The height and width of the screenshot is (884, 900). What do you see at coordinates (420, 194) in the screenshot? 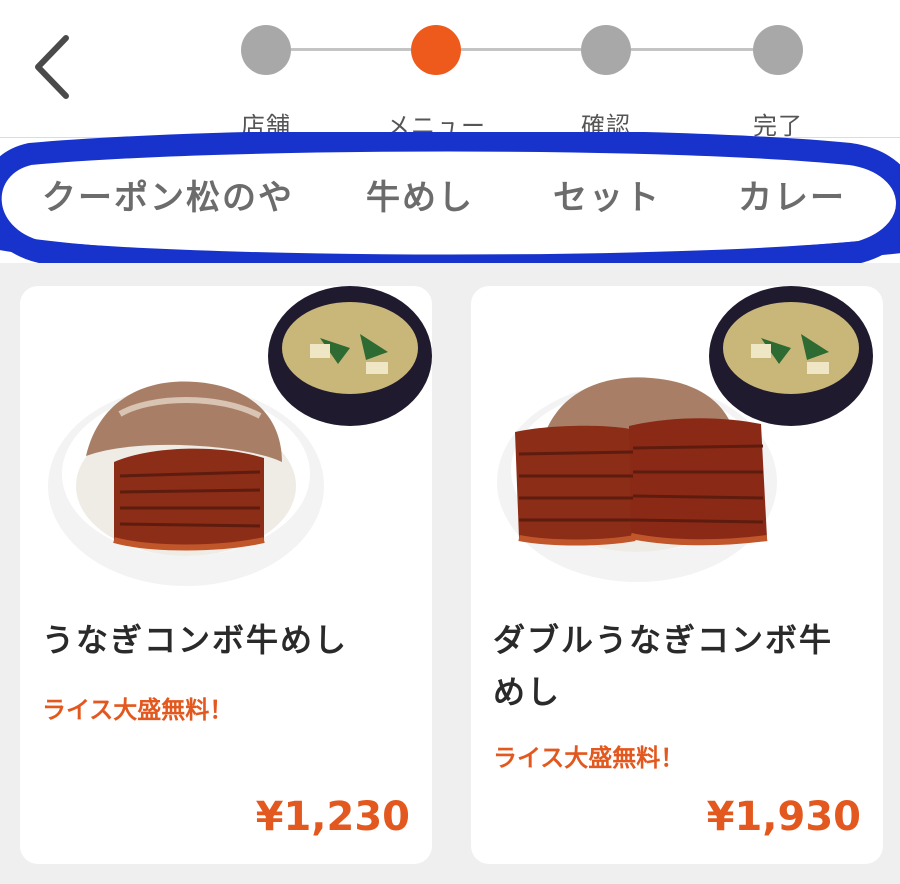
I see `tab-gyumeshi: 牛めし` at bounding box center [420, 194].